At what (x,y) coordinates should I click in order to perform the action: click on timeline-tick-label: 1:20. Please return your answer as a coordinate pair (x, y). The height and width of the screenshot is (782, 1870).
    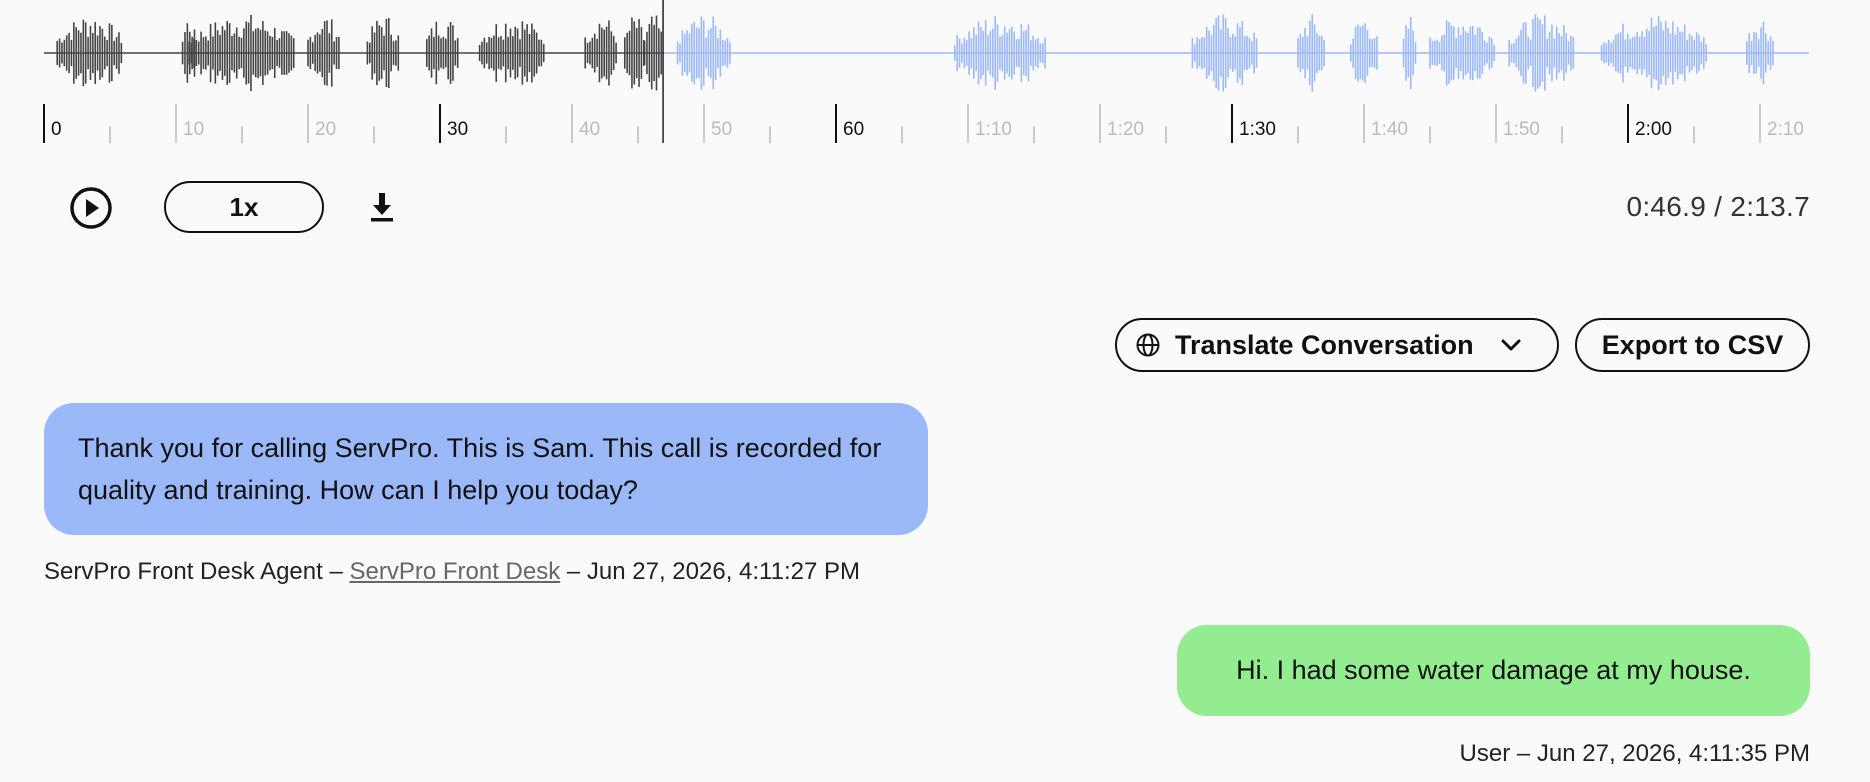
    Looking at the image, I should click on (1125, 129).